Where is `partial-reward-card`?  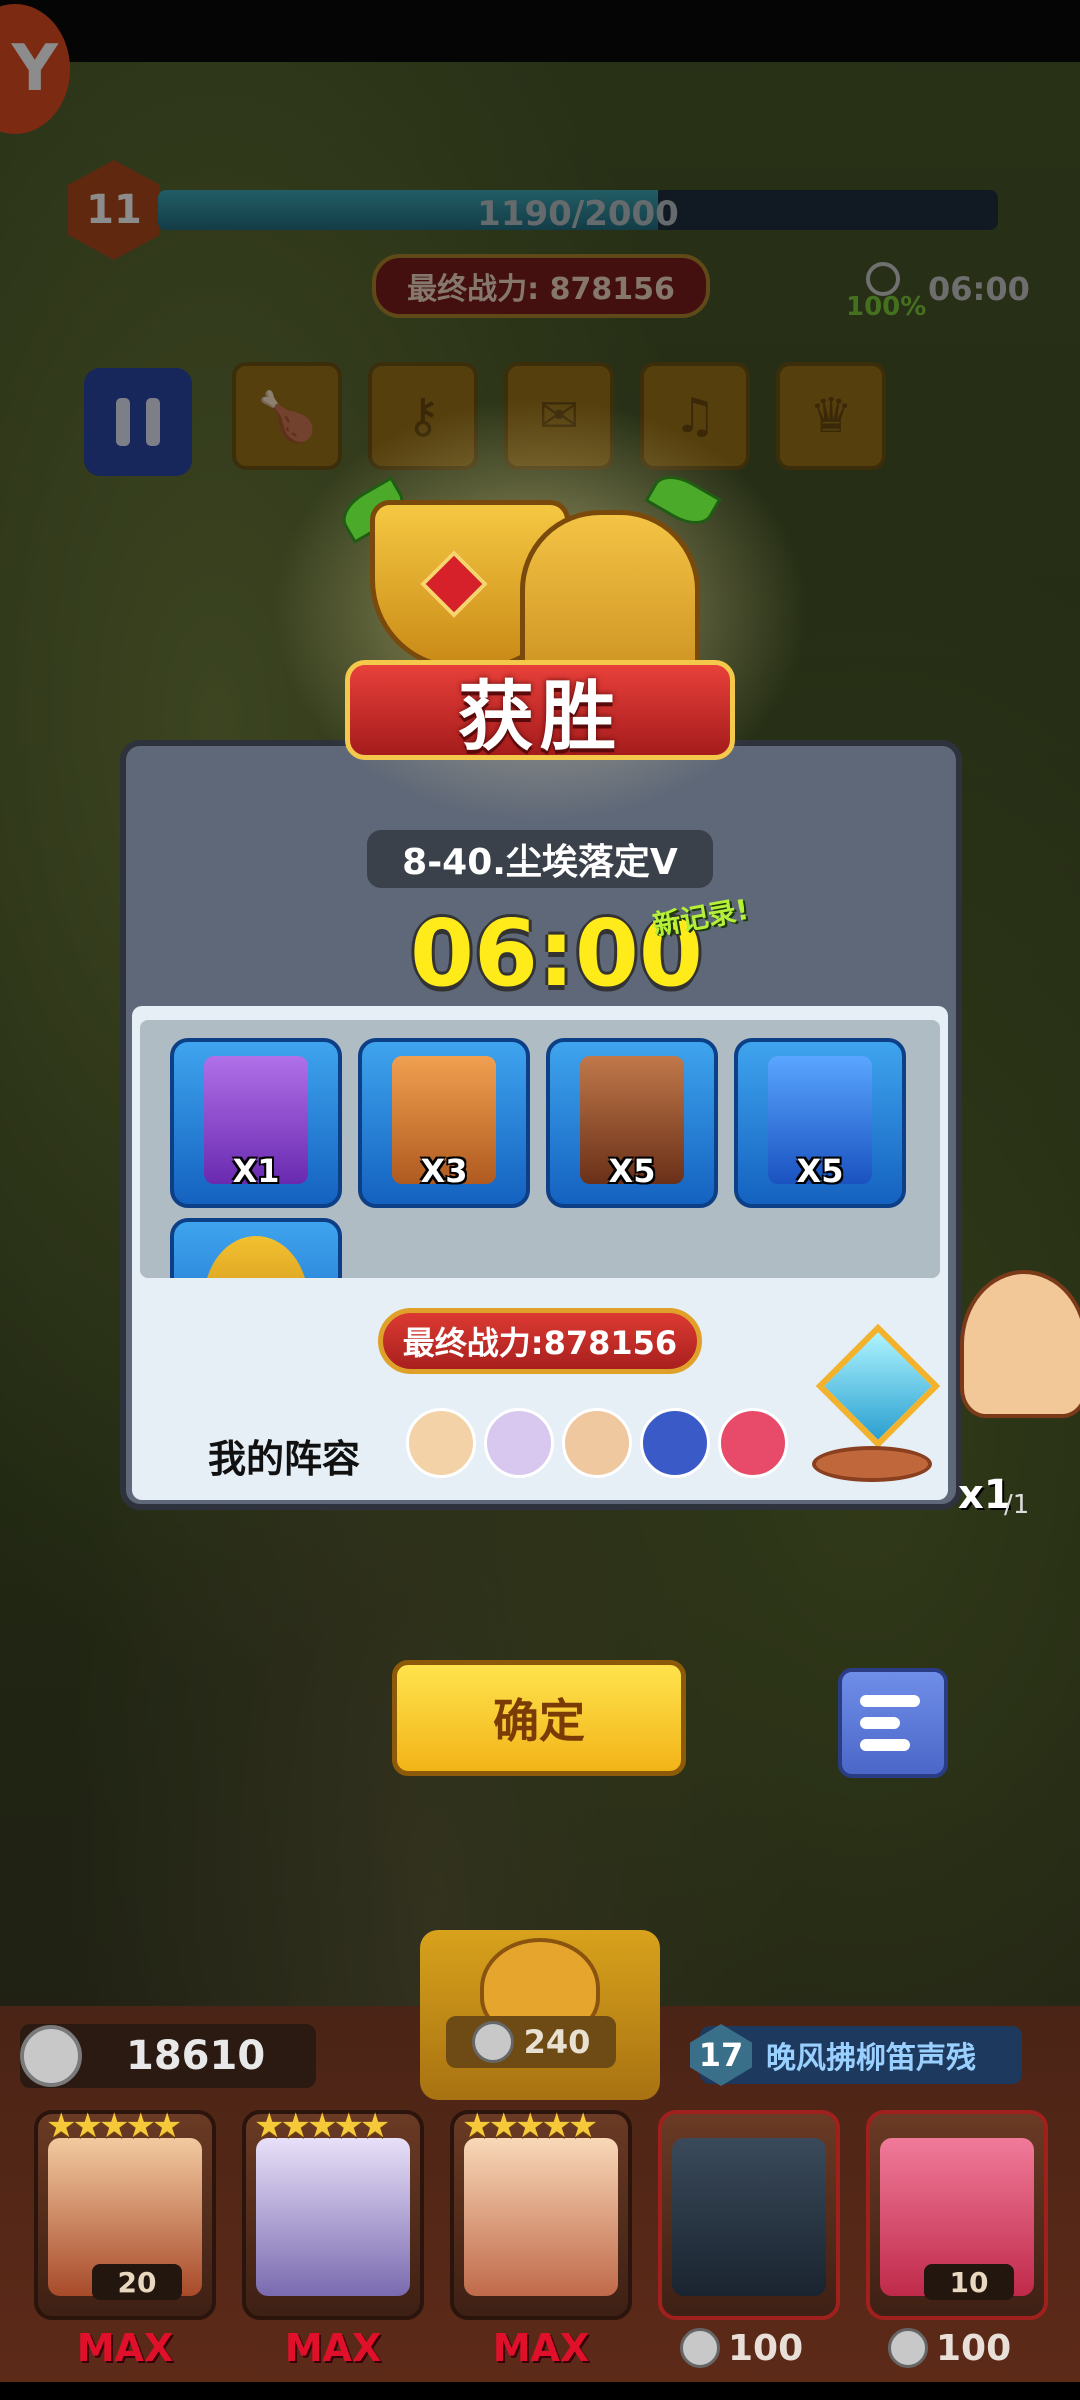 partial-reward-card is located at coordinates (256, 1248).